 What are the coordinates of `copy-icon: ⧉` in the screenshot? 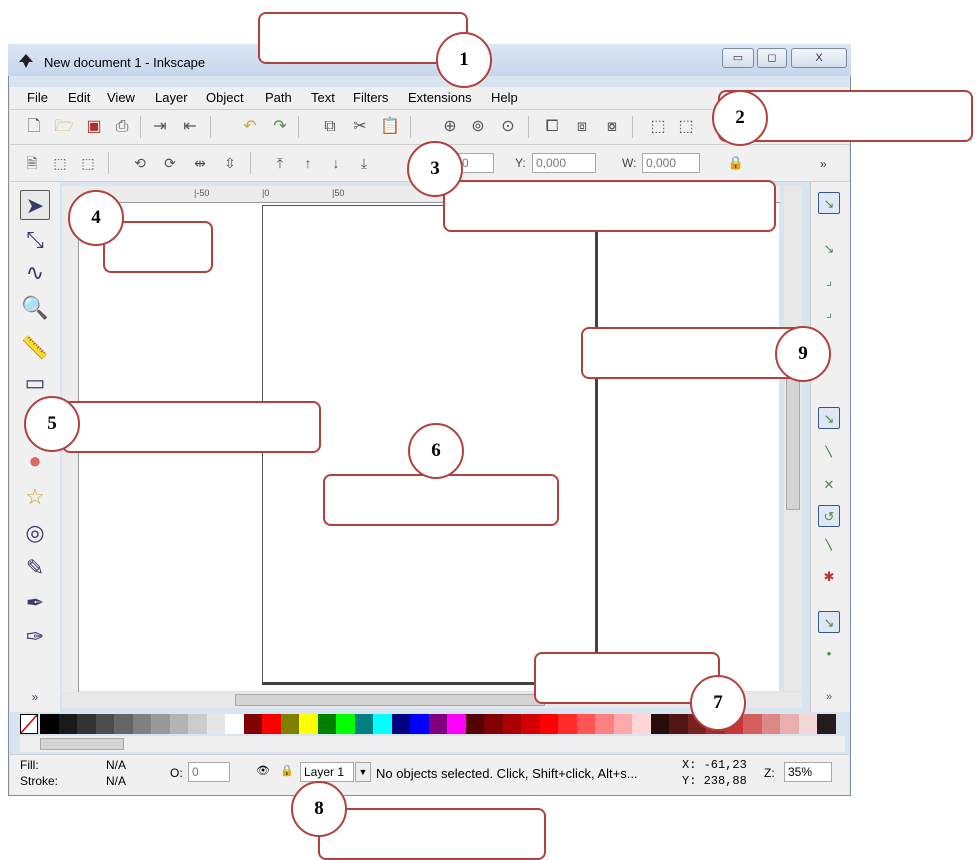 It's located at (330, 127).